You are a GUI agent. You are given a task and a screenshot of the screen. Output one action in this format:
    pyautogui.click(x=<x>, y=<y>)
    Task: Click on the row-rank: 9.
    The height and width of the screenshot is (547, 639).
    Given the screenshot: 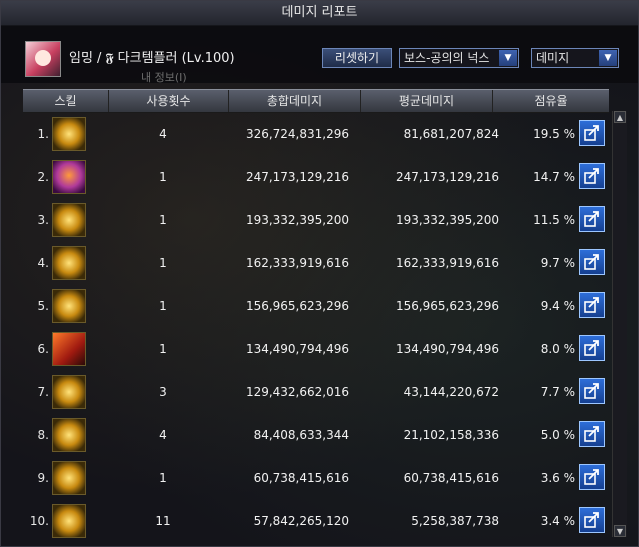 What is the action you would take?
    pyautogui.click(x=43, y=478)
    